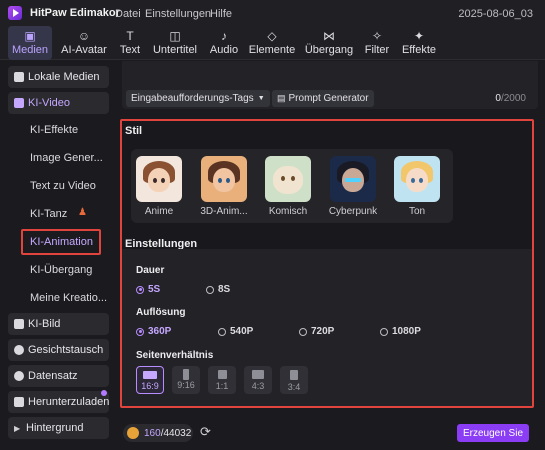 This screenshot has width=545, height=450. I want to click on prompt-generator-label: Prompt Generator, so click(328, 98).